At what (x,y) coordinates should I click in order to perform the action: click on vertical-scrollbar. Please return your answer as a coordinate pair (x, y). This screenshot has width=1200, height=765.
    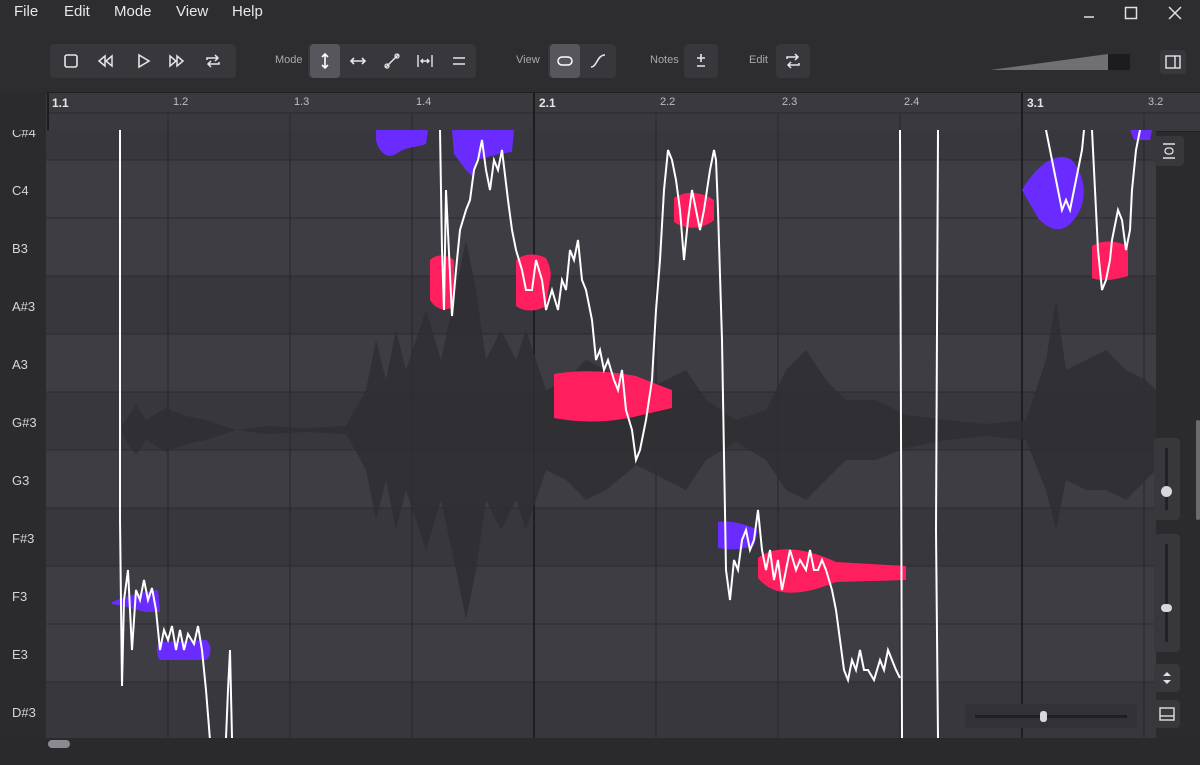
    Looking at the image, I should click on (1198, 470).